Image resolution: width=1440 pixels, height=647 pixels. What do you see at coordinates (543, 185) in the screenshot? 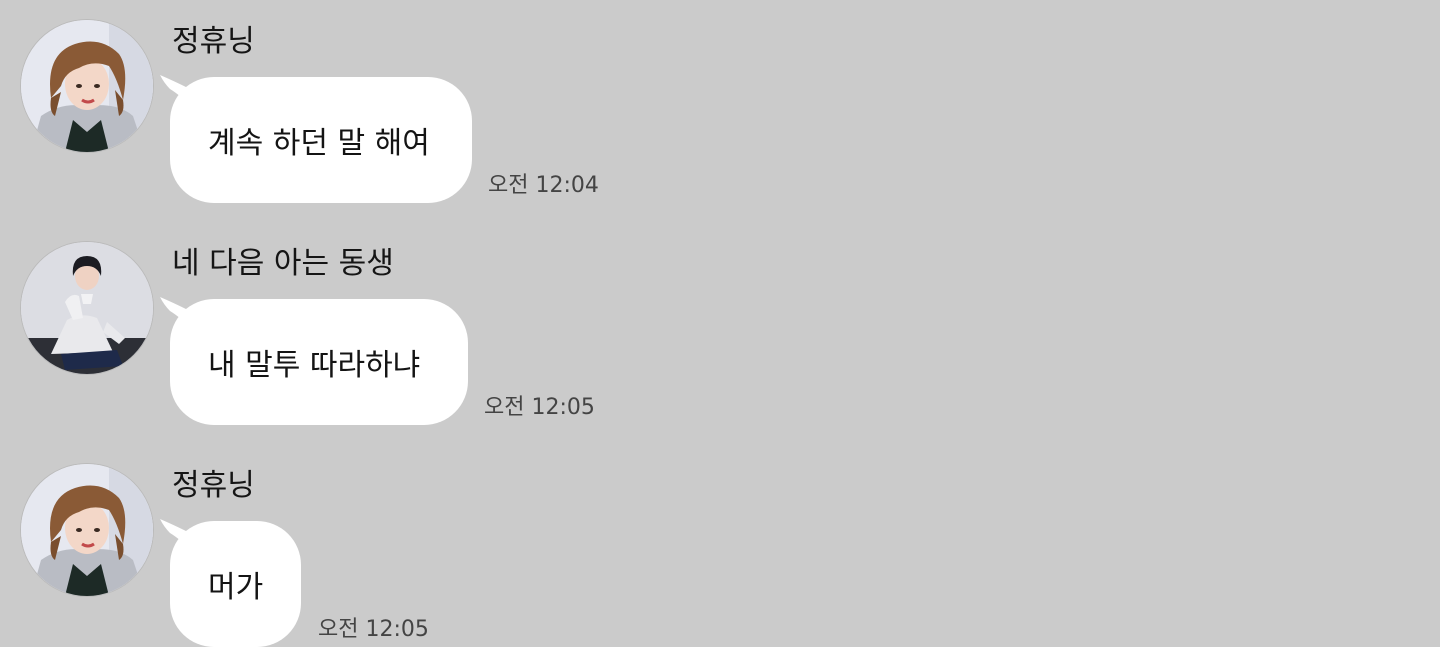
I see `message-time: 오전 12:04` at bounding box center [543, 185].